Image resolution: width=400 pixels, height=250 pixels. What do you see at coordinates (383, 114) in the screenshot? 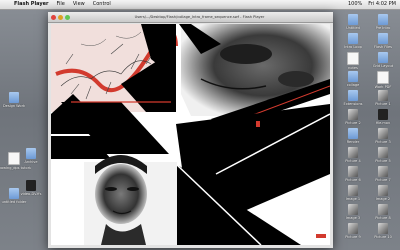
I see `dark-icon` at bounding box center [383, 114].